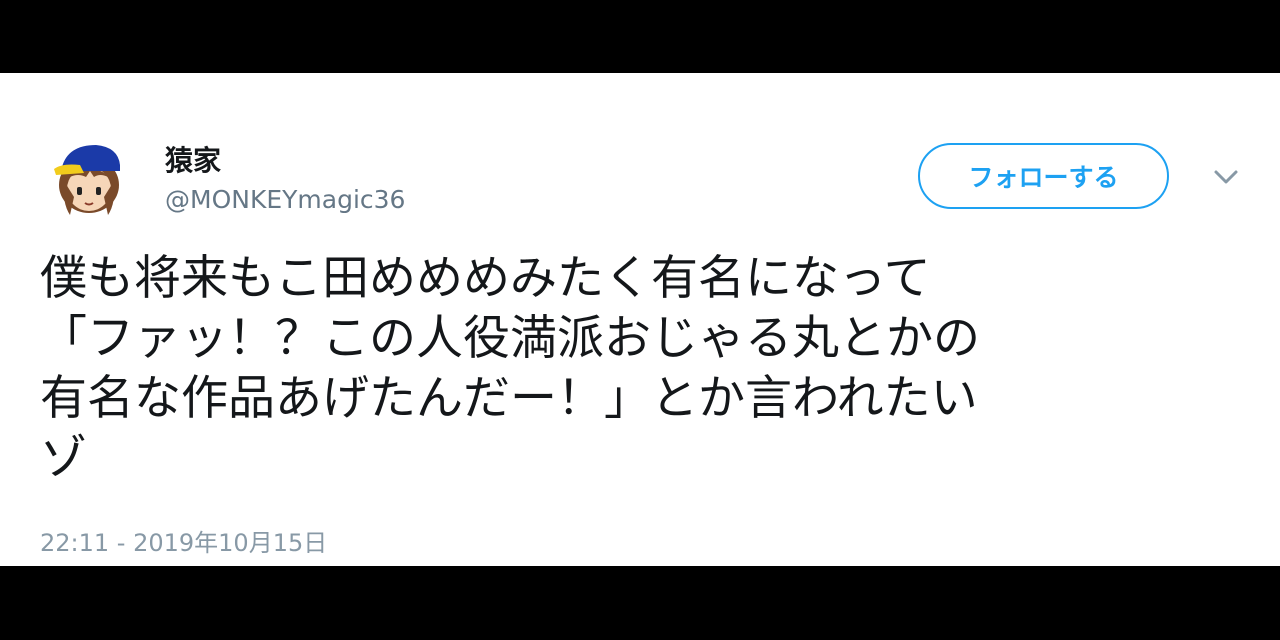 The height and width of the screenshot is (640, 1280). I want to click on user-avatar, so click(89, 178).